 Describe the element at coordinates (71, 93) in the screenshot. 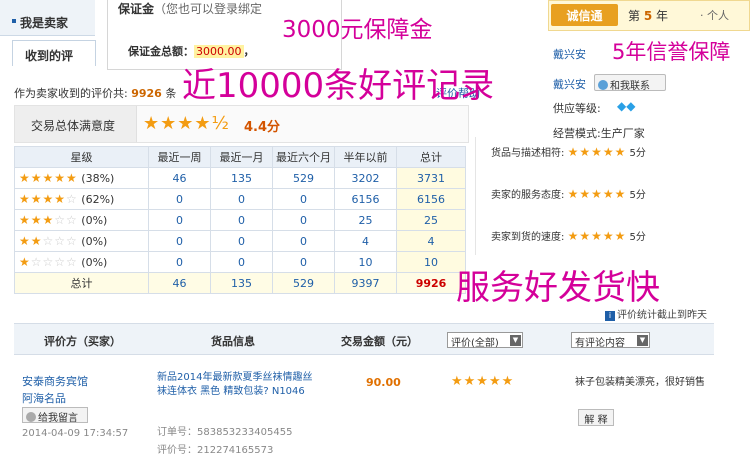

I see `received-label: 作为卖家收到的评价共:` at that location.